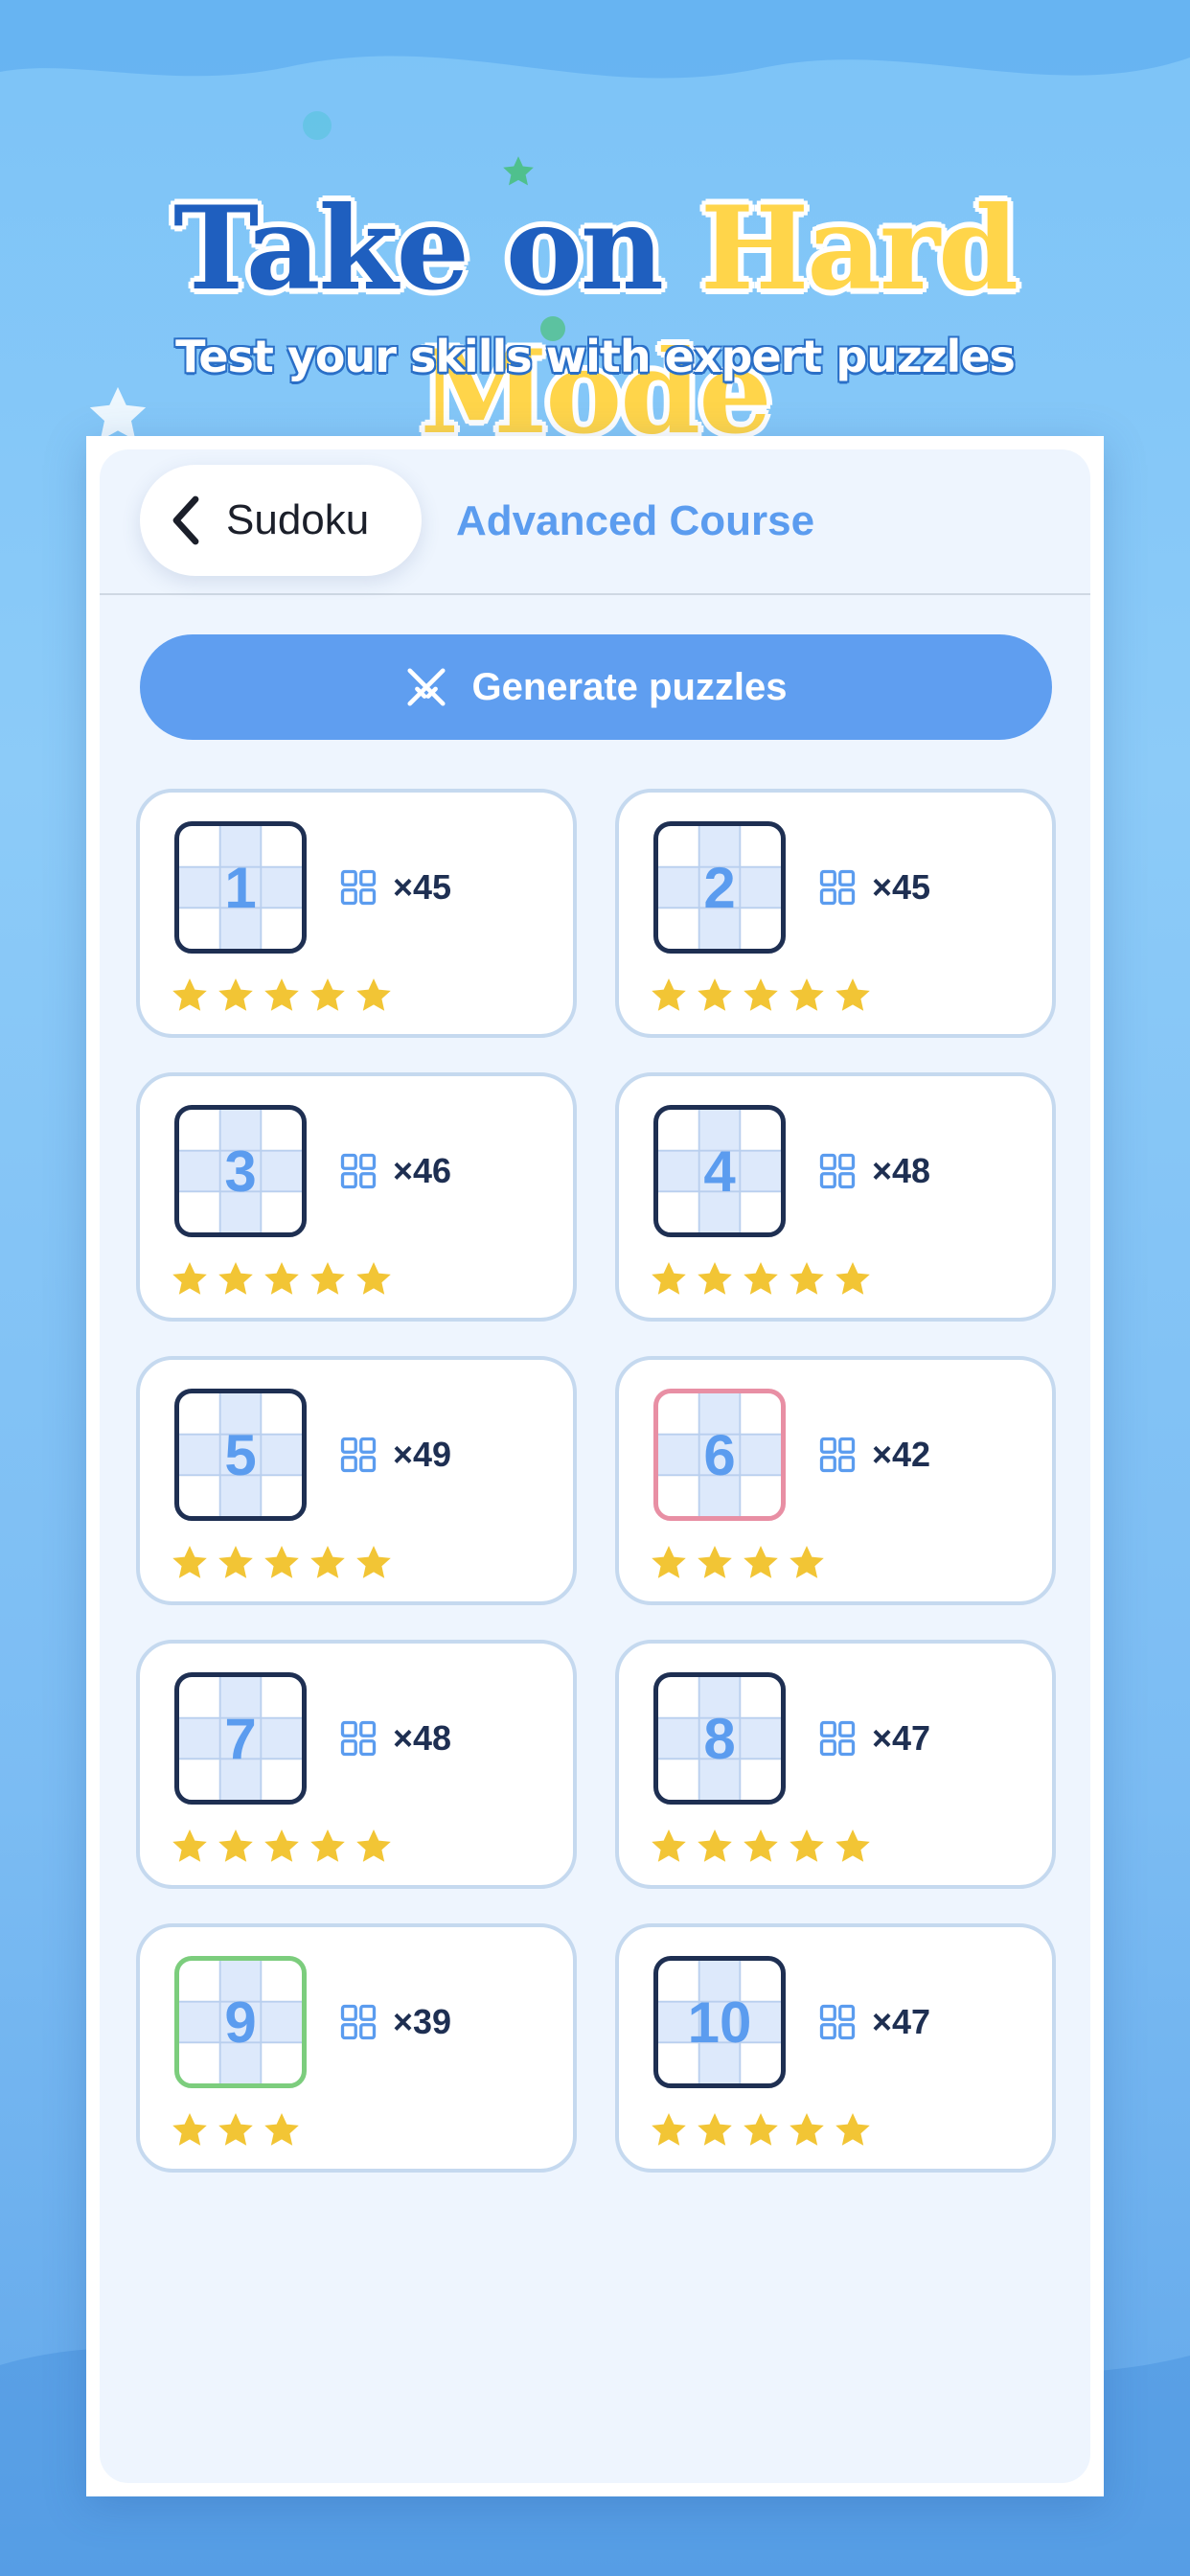  I want to click on puzzle-thumbnail: 5, so click(241, 1455).